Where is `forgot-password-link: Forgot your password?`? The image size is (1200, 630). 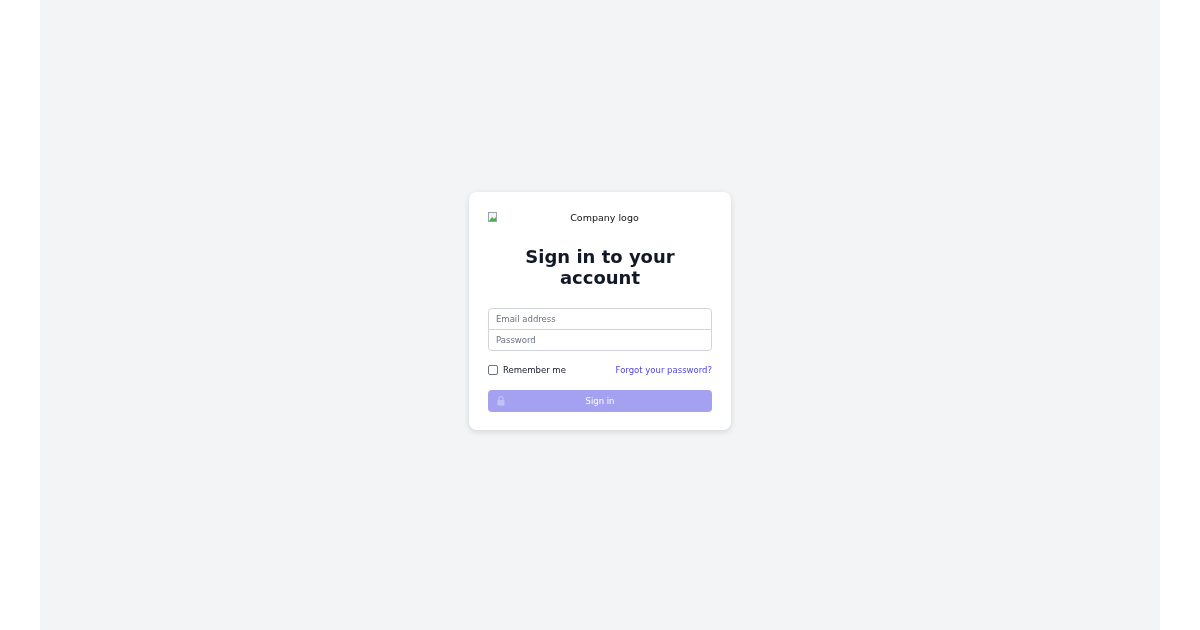
forgot-password-link: Forgot your password? is located at coordinates (663, 370).